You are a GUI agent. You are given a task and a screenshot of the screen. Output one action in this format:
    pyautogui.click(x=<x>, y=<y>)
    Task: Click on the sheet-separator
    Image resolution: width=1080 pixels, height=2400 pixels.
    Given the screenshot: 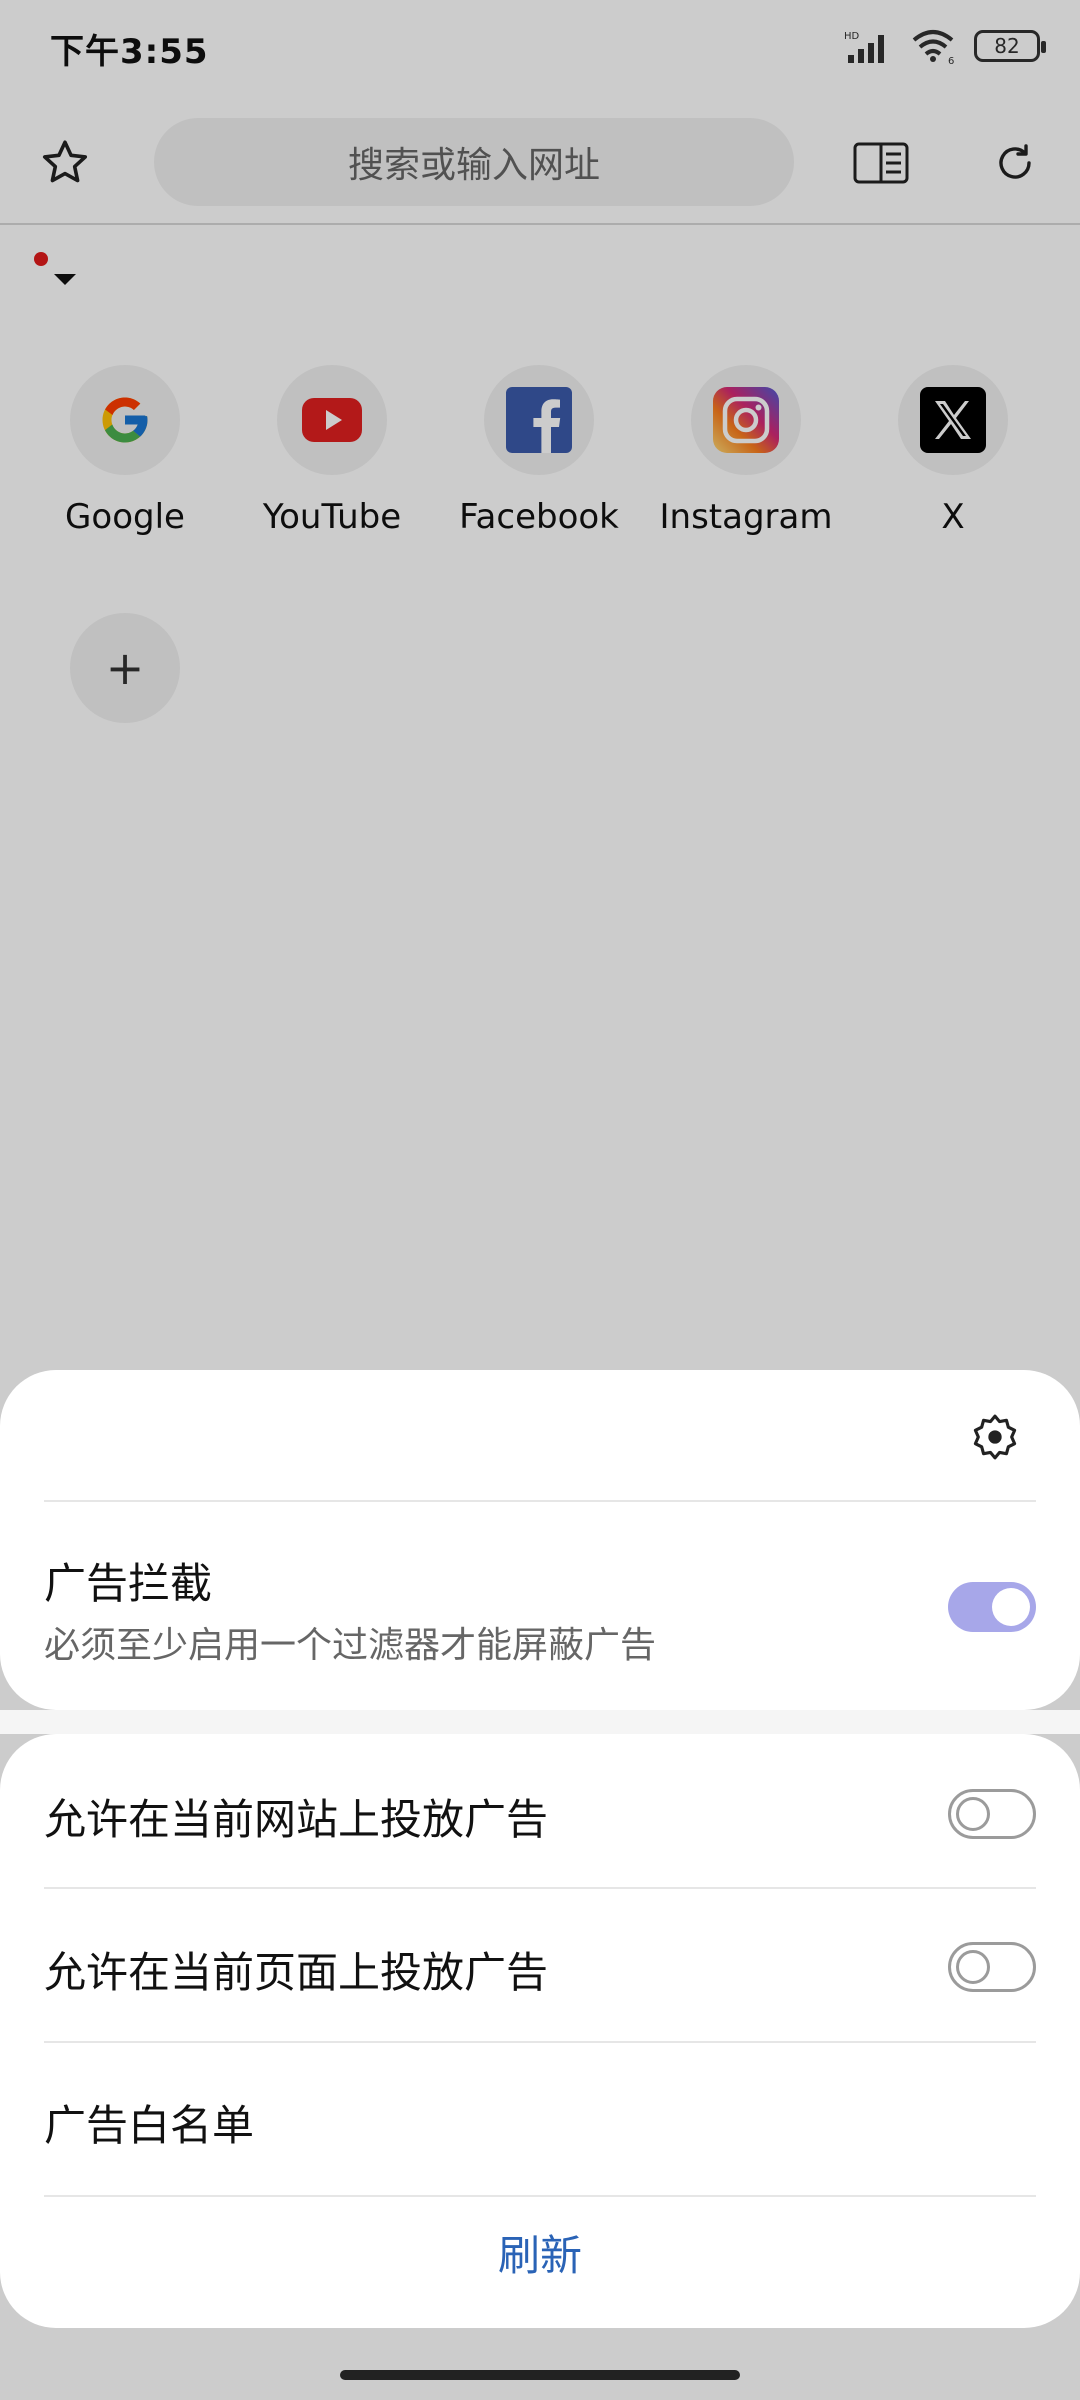 What is the action you would take?
    pyautogui.click(x=540, y=1722)
    